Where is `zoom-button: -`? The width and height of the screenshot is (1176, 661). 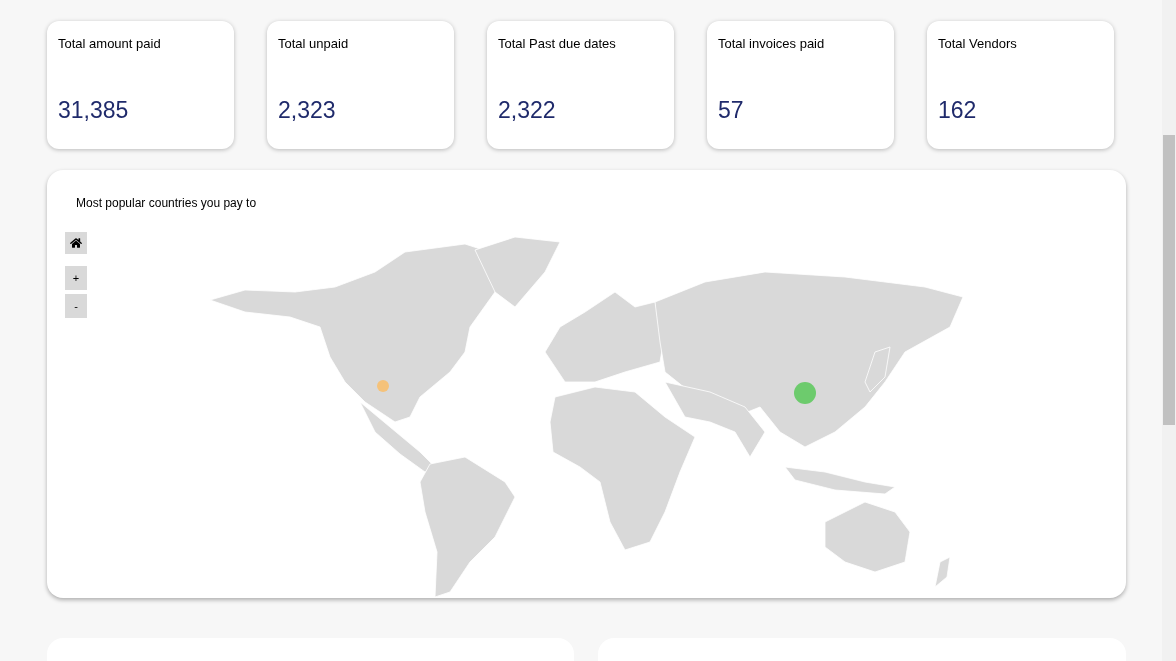
zoom-button: - is located at coordinates (76, 306).